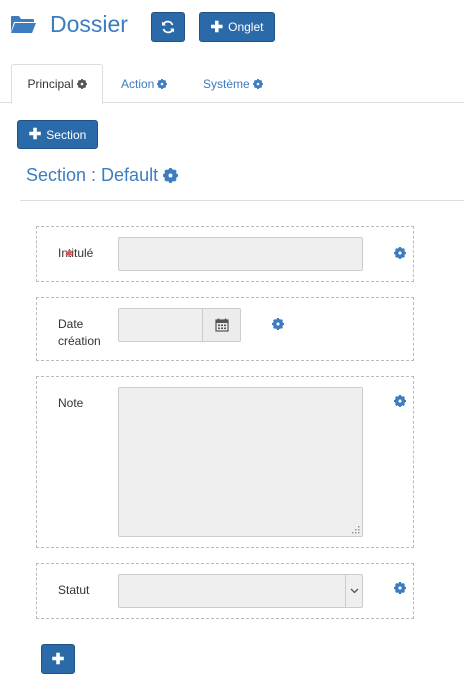 This screenshot has width=464, height=696. What do you see at coordinates (242, 200) in the screenshot?
I see `section-divider` at bounding box center [242, 200].